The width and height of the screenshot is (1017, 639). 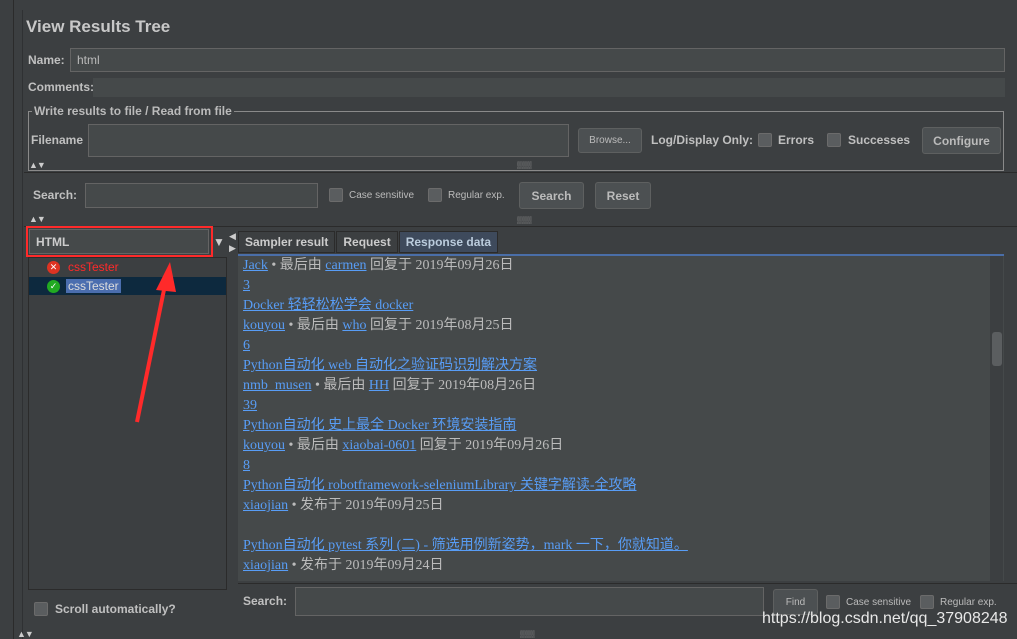 What do you see at coordinates (151, 351) in the screenshot?
I see `arrow-shaft` at bounding box center [151, 351].